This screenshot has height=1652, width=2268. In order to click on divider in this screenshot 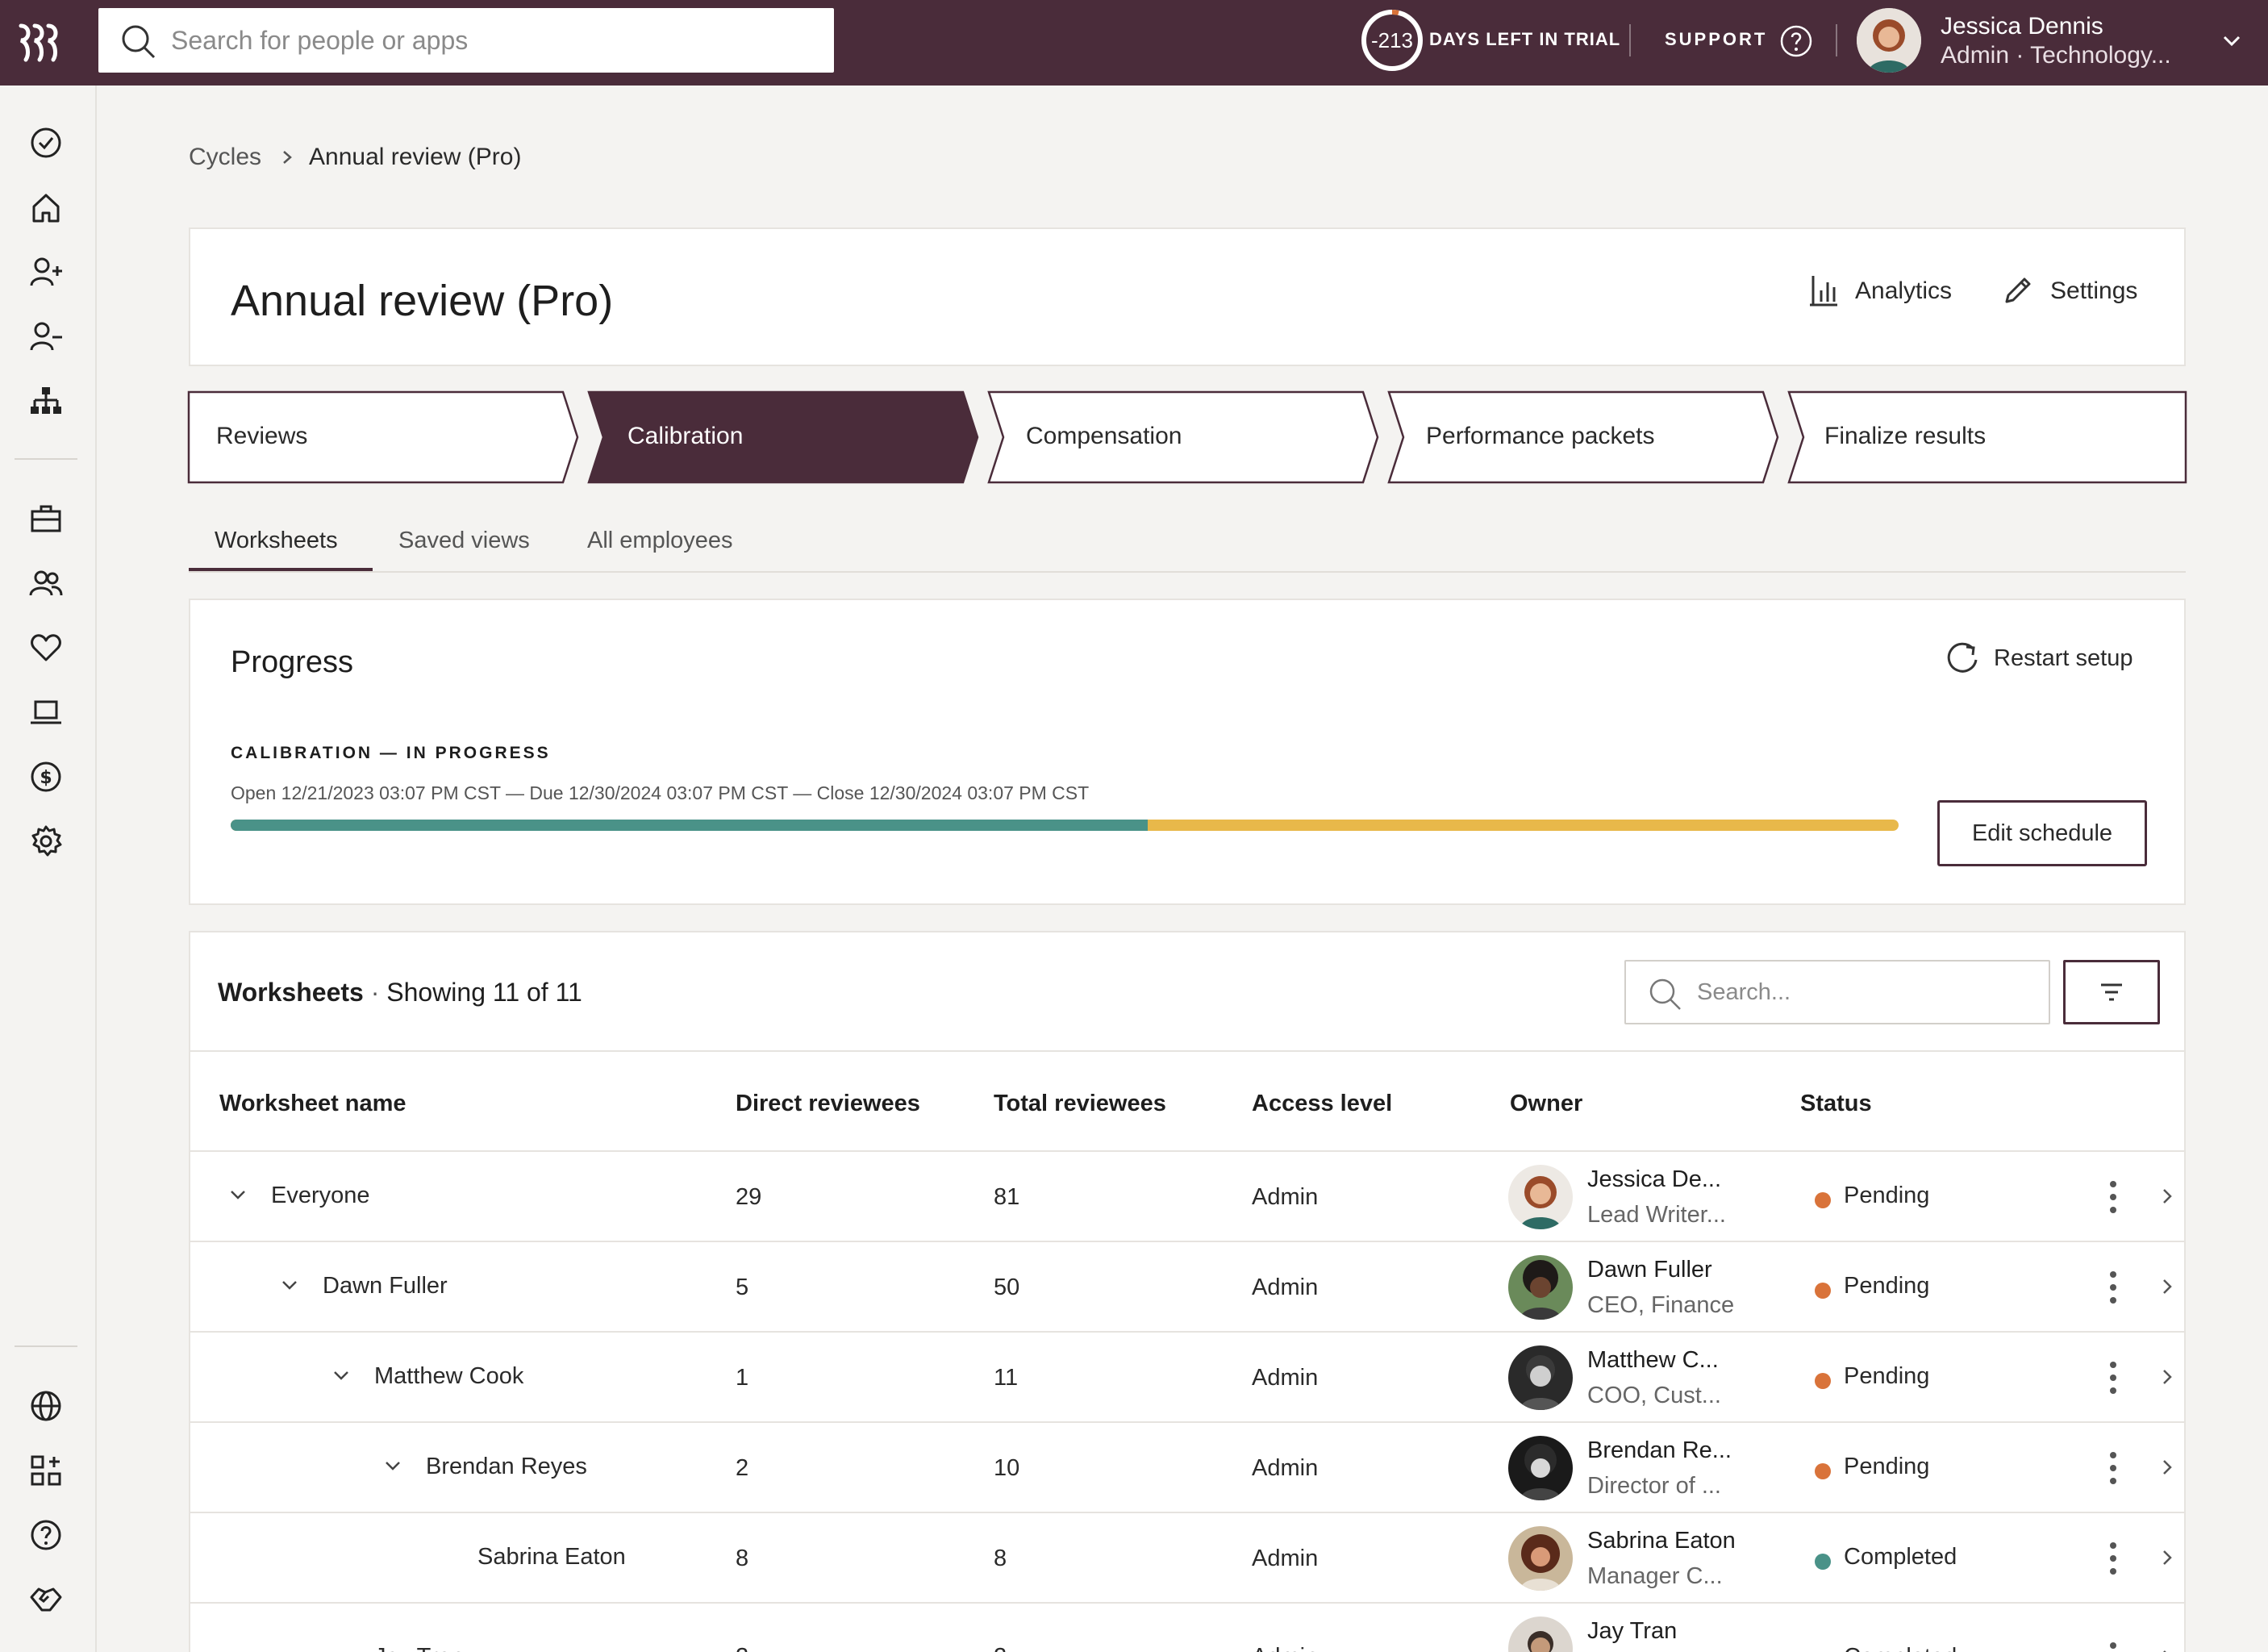, I will do `click(1836, 40)`.